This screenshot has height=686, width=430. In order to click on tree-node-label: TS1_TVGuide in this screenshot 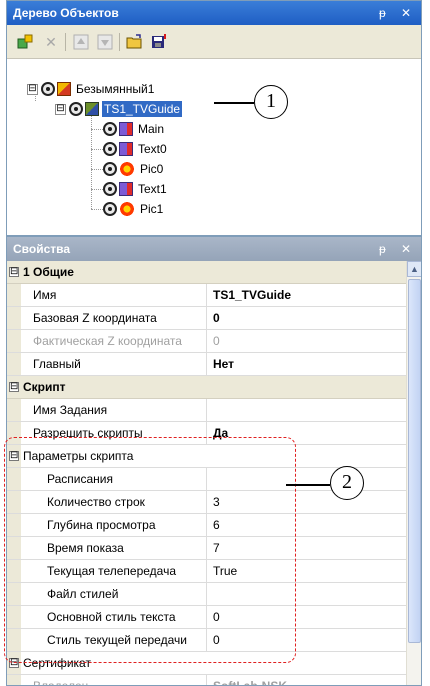, I will do `click(142, 109)`.